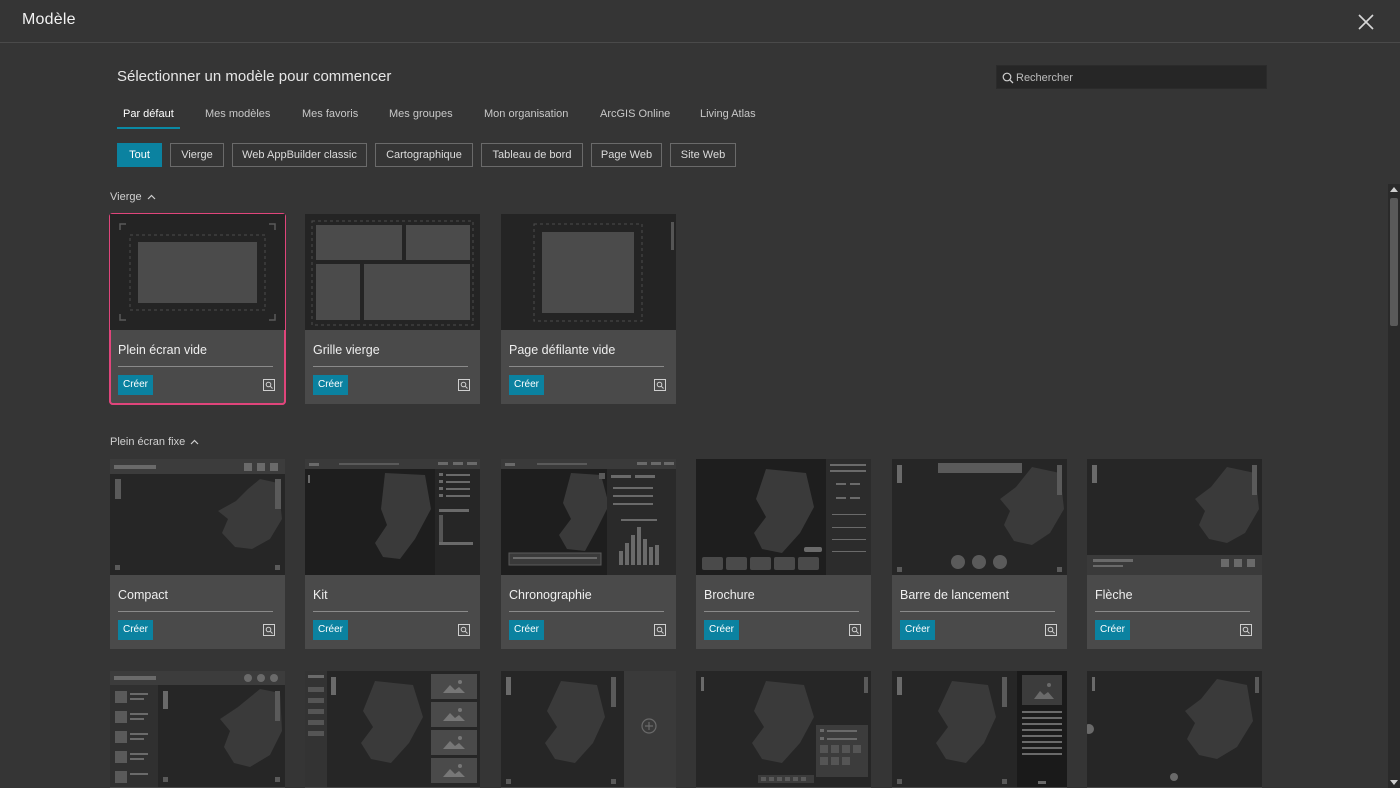 The image size is (1400, 788). What do you see at coordinates (424, 155) in the screenshot?
I see `filter-cartographique: Cartographique` at bounding box center [424, 155].